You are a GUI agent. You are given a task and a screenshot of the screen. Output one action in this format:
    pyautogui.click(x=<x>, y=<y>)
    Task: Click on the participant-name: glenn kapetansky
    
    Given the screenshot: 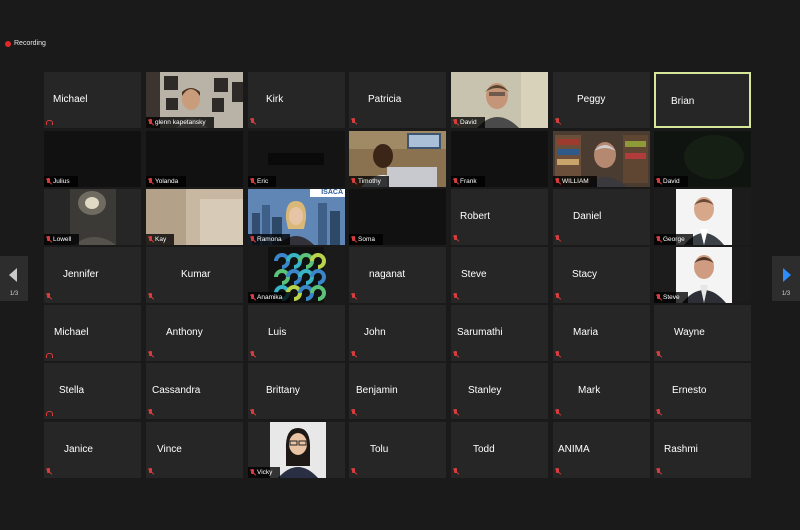 What is the action you would take?
    pyautogui.click(x=180, y=122)
    